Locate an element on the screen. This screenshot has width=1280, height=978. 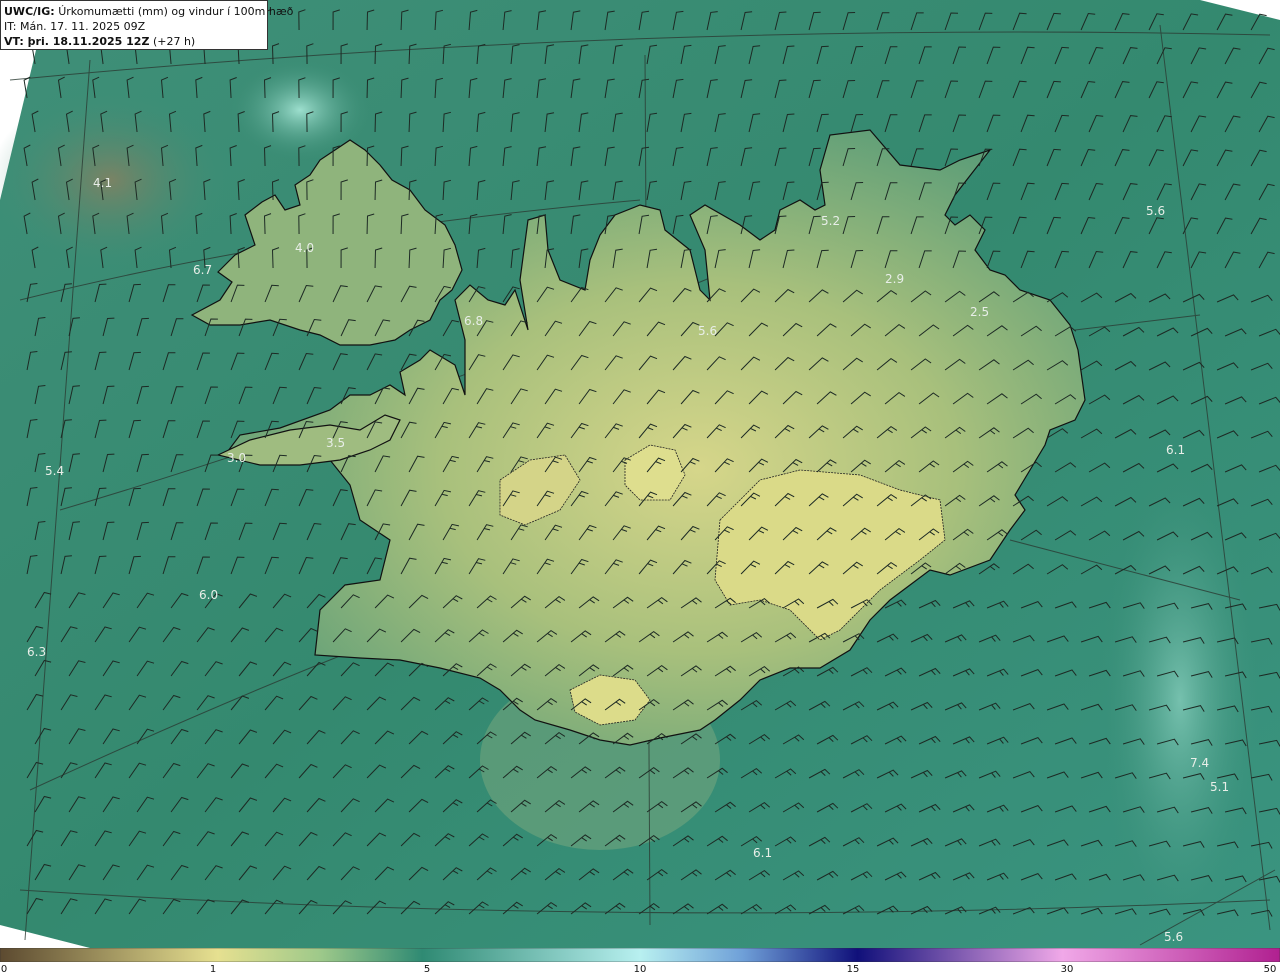
colorbar-tick: 1 is located at coordinates (213, 969).